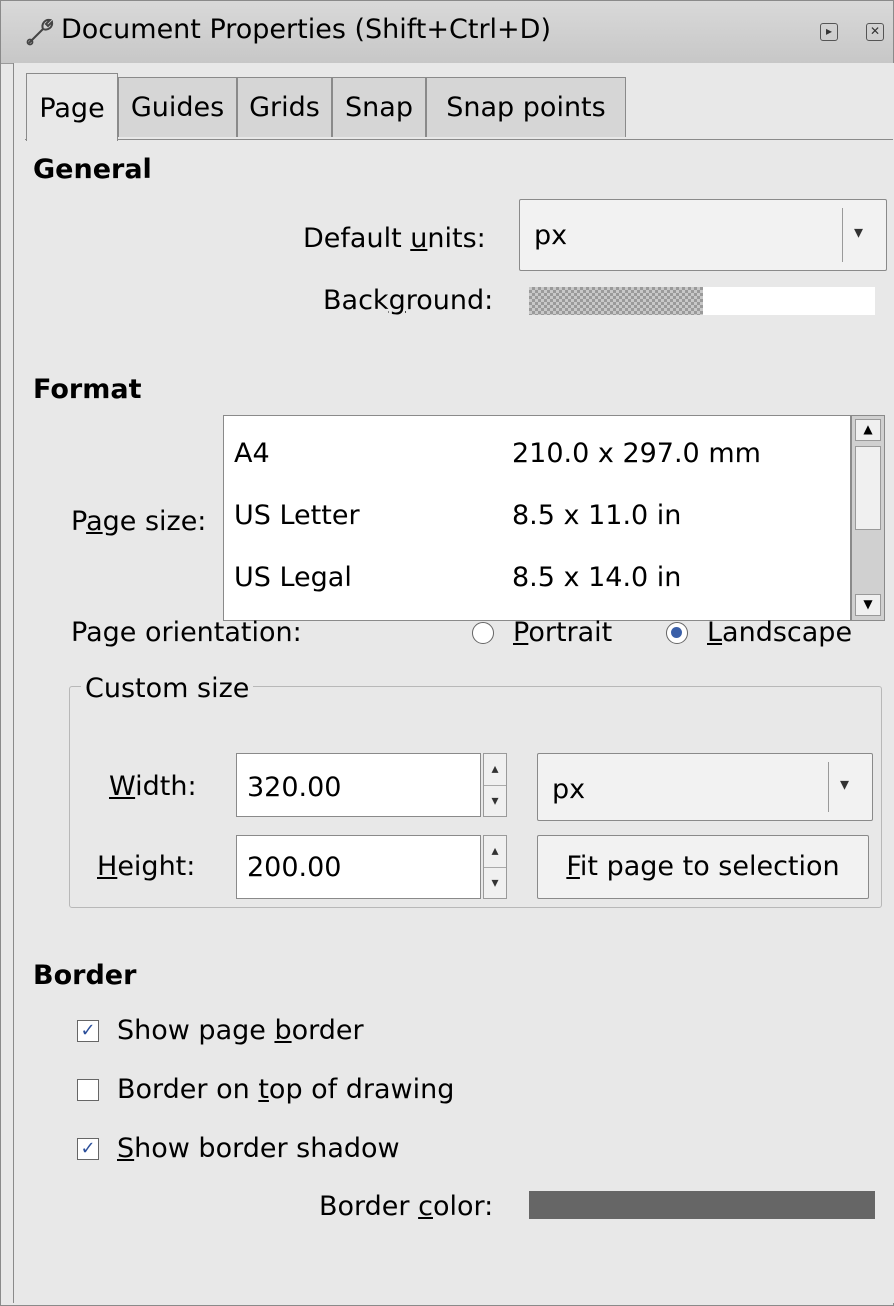 Image resolution: width=894 pixels, height=1306 pixels. What do you see at coordinates (408, 300) in the screenshot?
I see `background-label: Background:` at bounding box center [408, 300].